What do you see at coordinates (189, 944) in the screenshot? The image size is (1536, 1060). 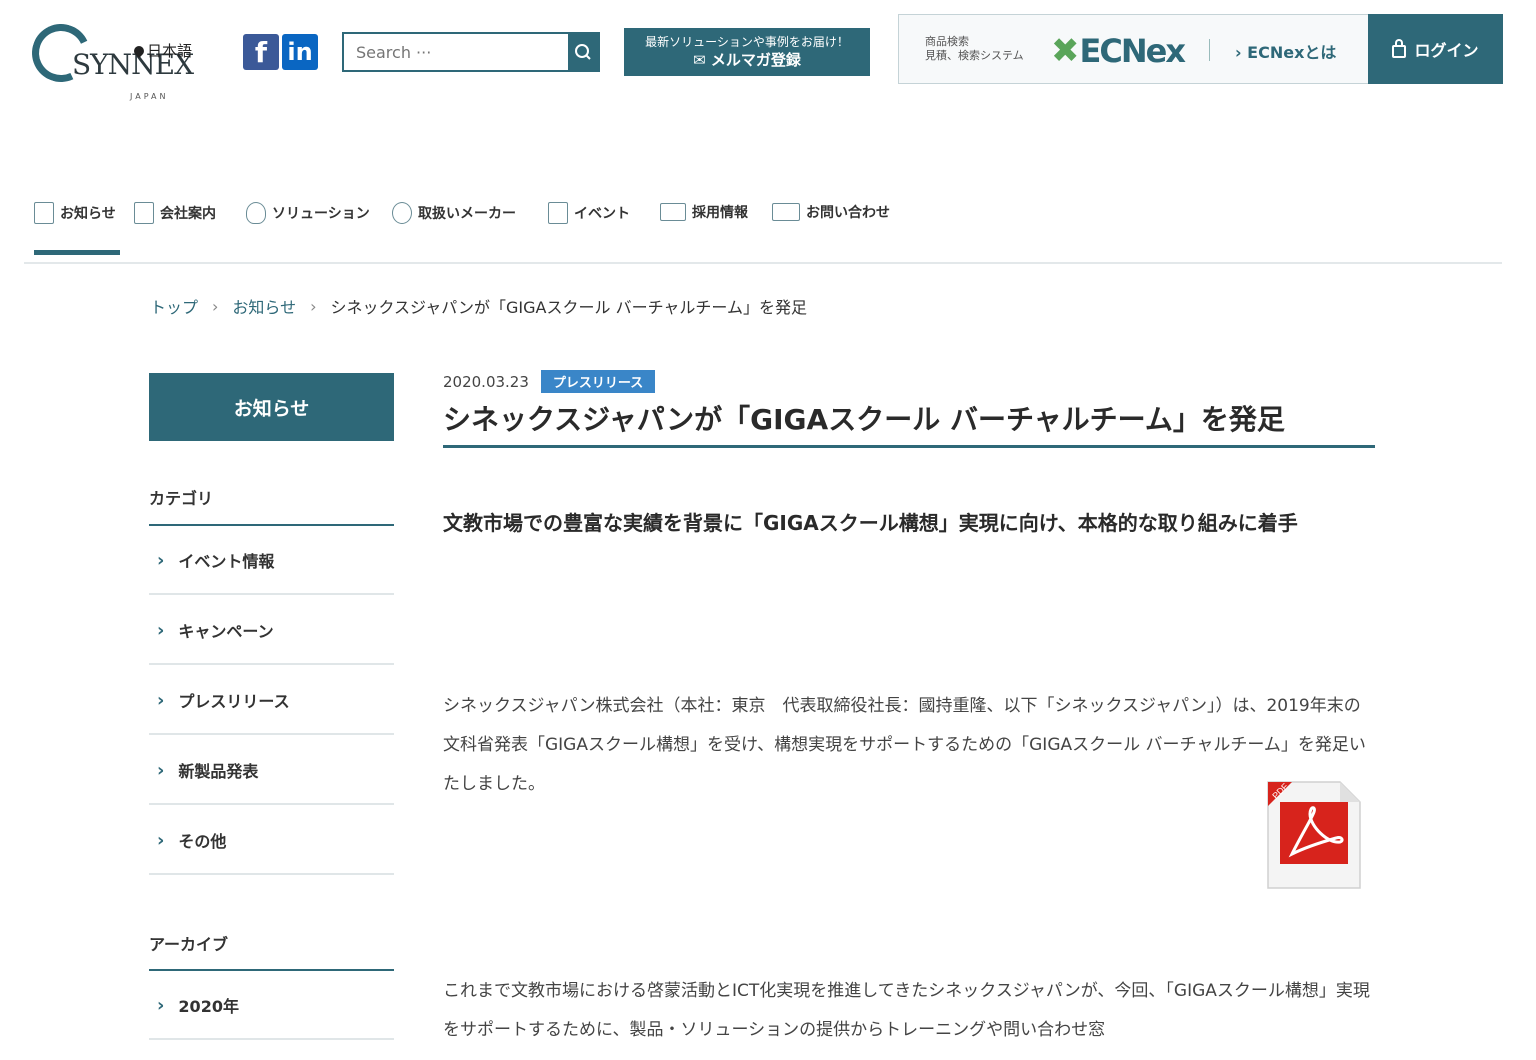 I see `archive-label: アーカイブ` at bounding box center [189, 944].